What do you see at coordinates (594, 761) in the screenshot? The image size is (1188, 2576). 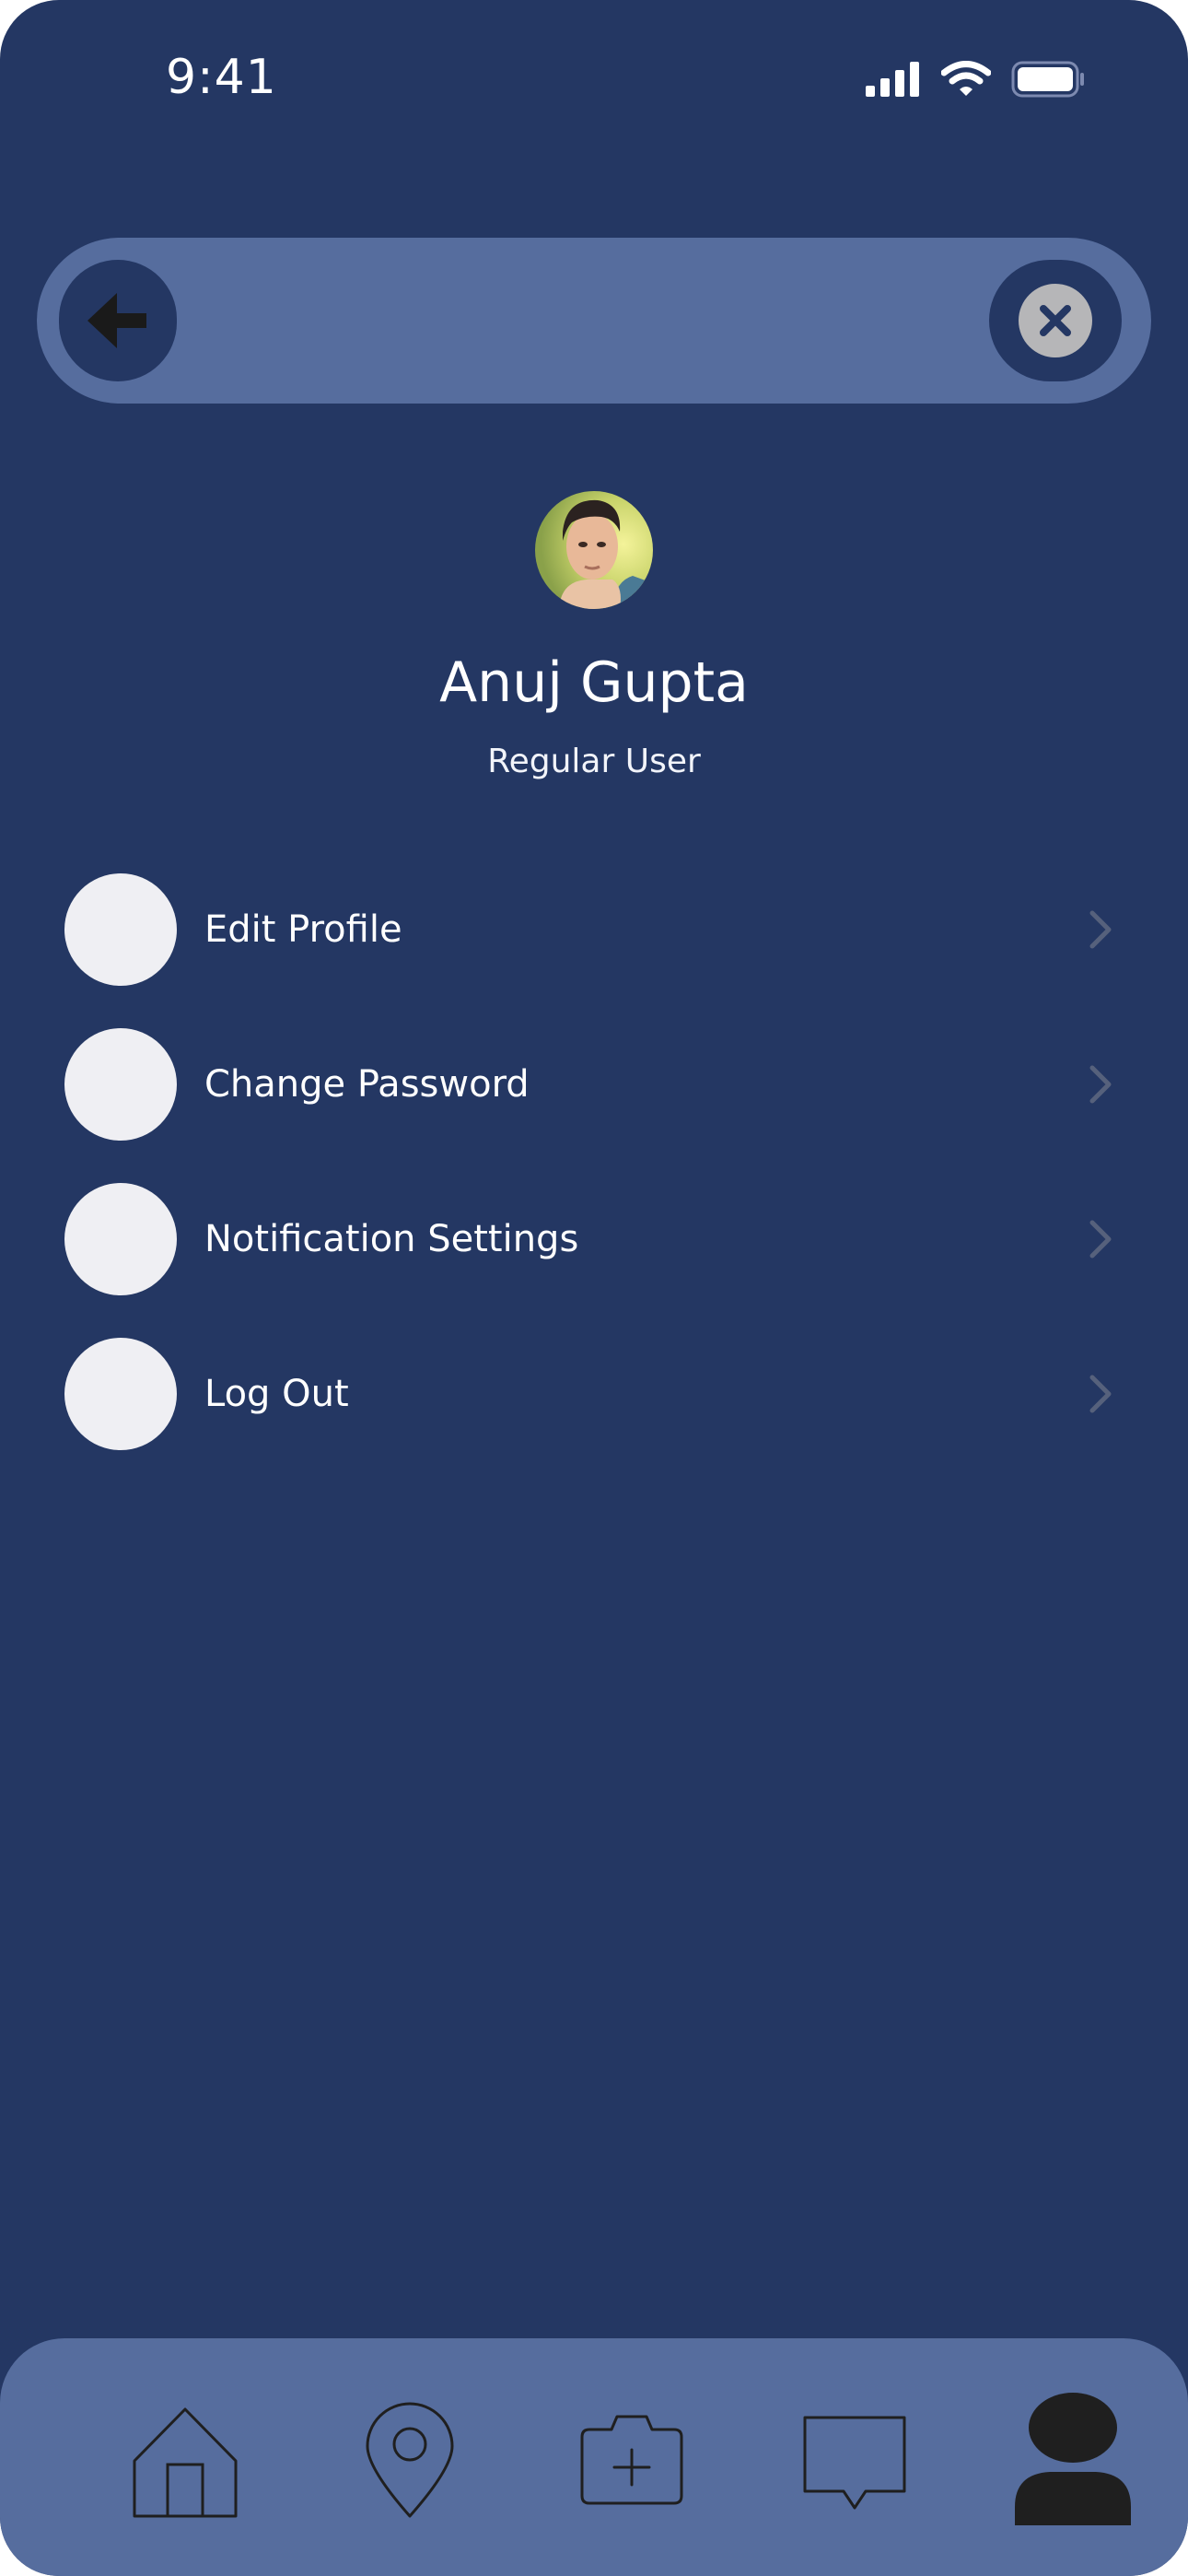 I see `profile-role: Regular User` at bounding box center [594, 761].